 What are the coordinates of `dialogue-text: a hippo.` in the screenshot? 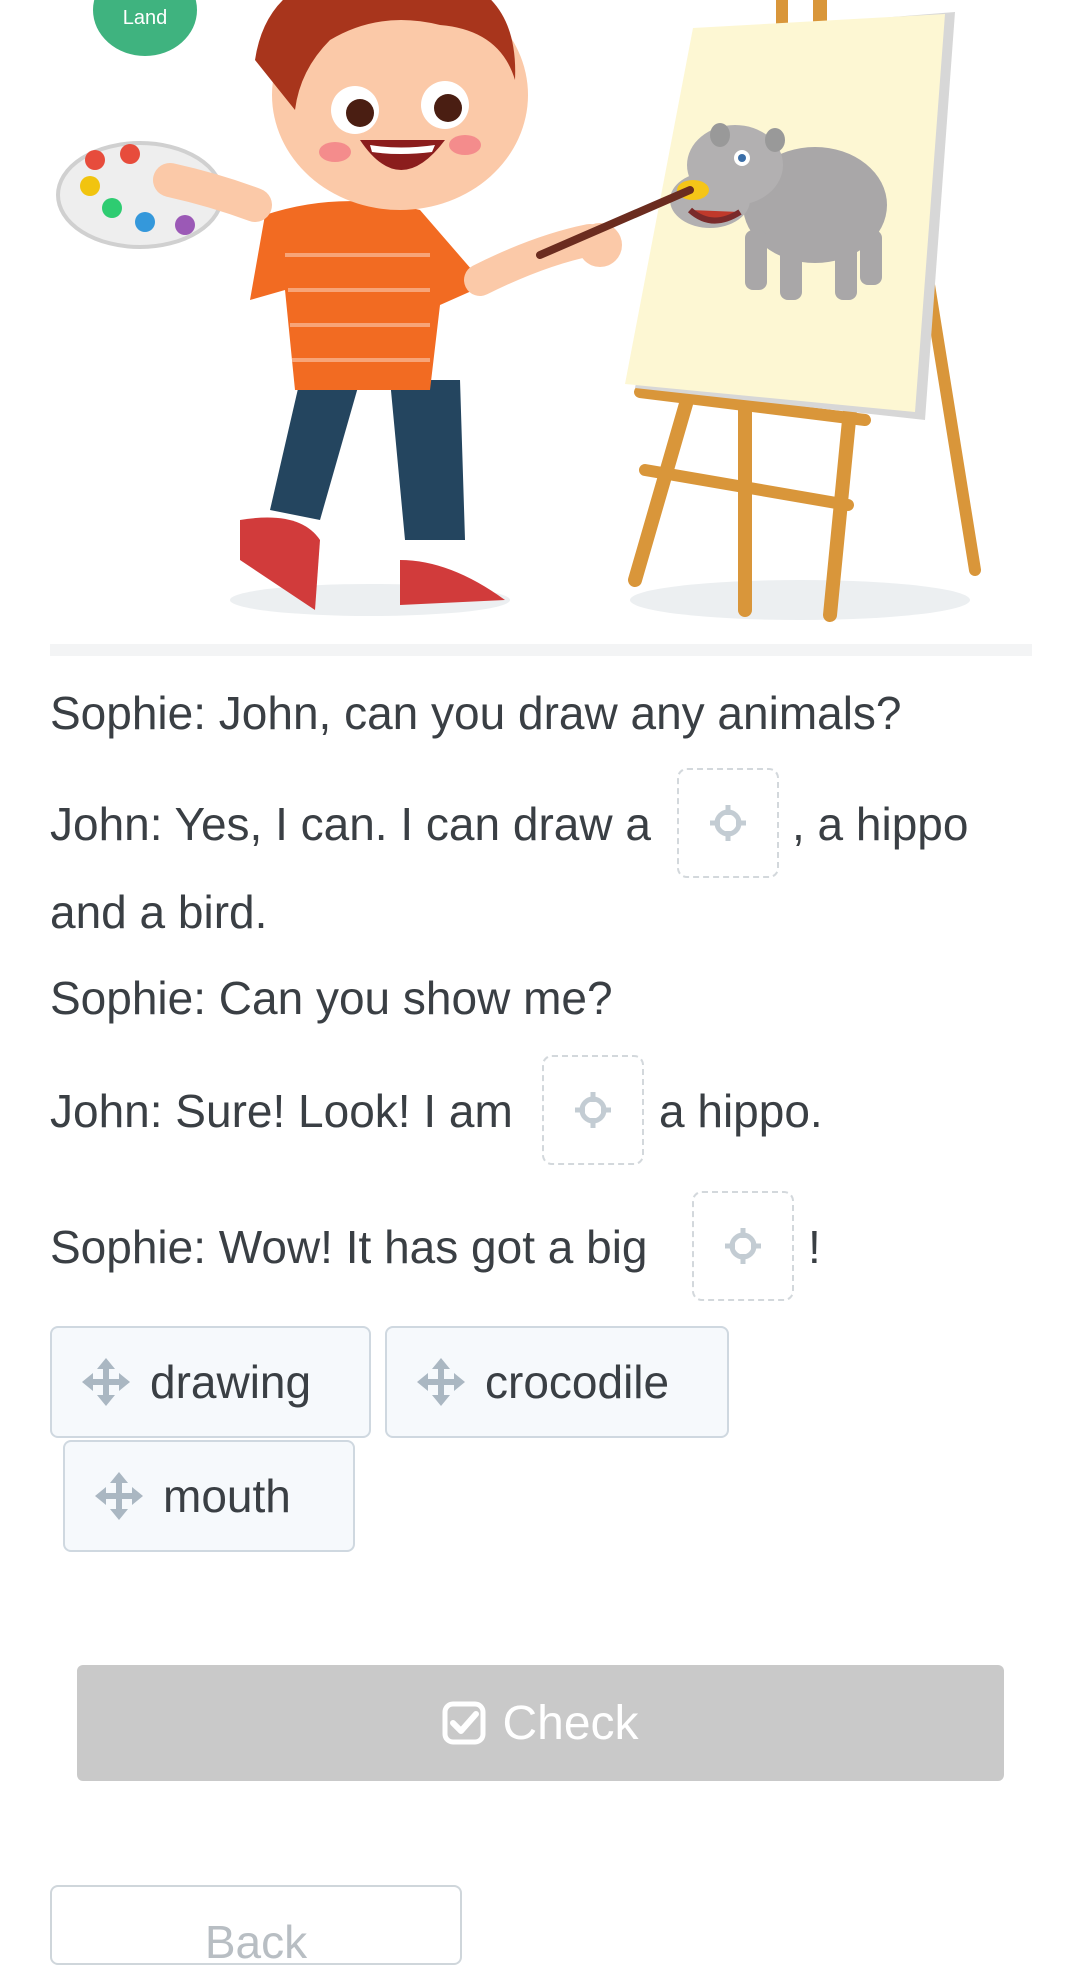 It's located at (741, 1111).